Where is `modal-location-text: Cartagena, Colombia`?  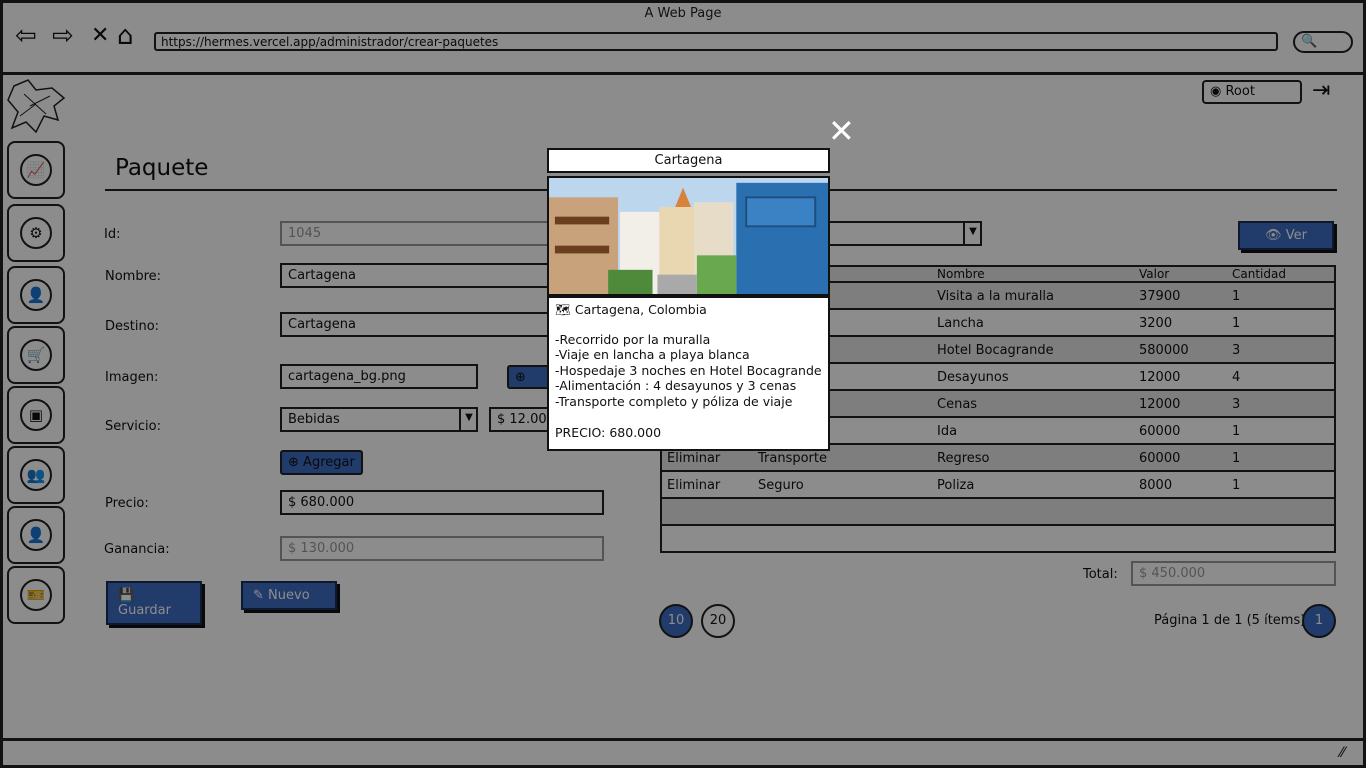 modal-location-text: Cartagena, Colombia is located at coordinates (640, 309).